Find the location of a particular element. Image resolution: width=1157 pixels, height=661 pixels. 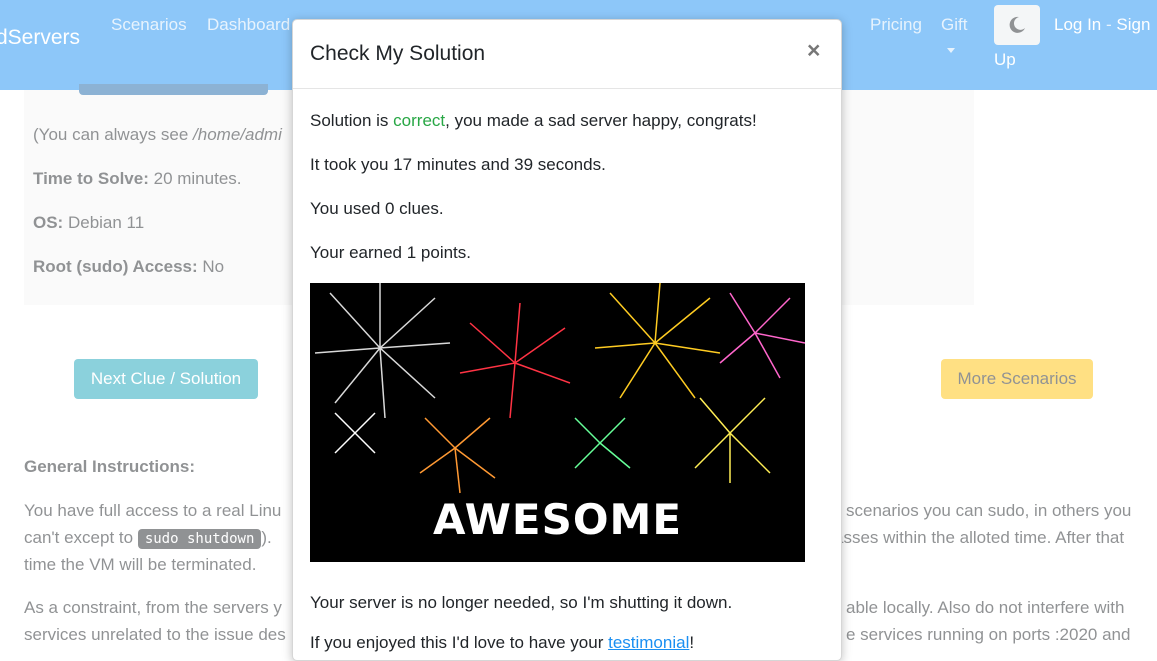

awesome-text: AWESOME is located at coordinates (557, 519).